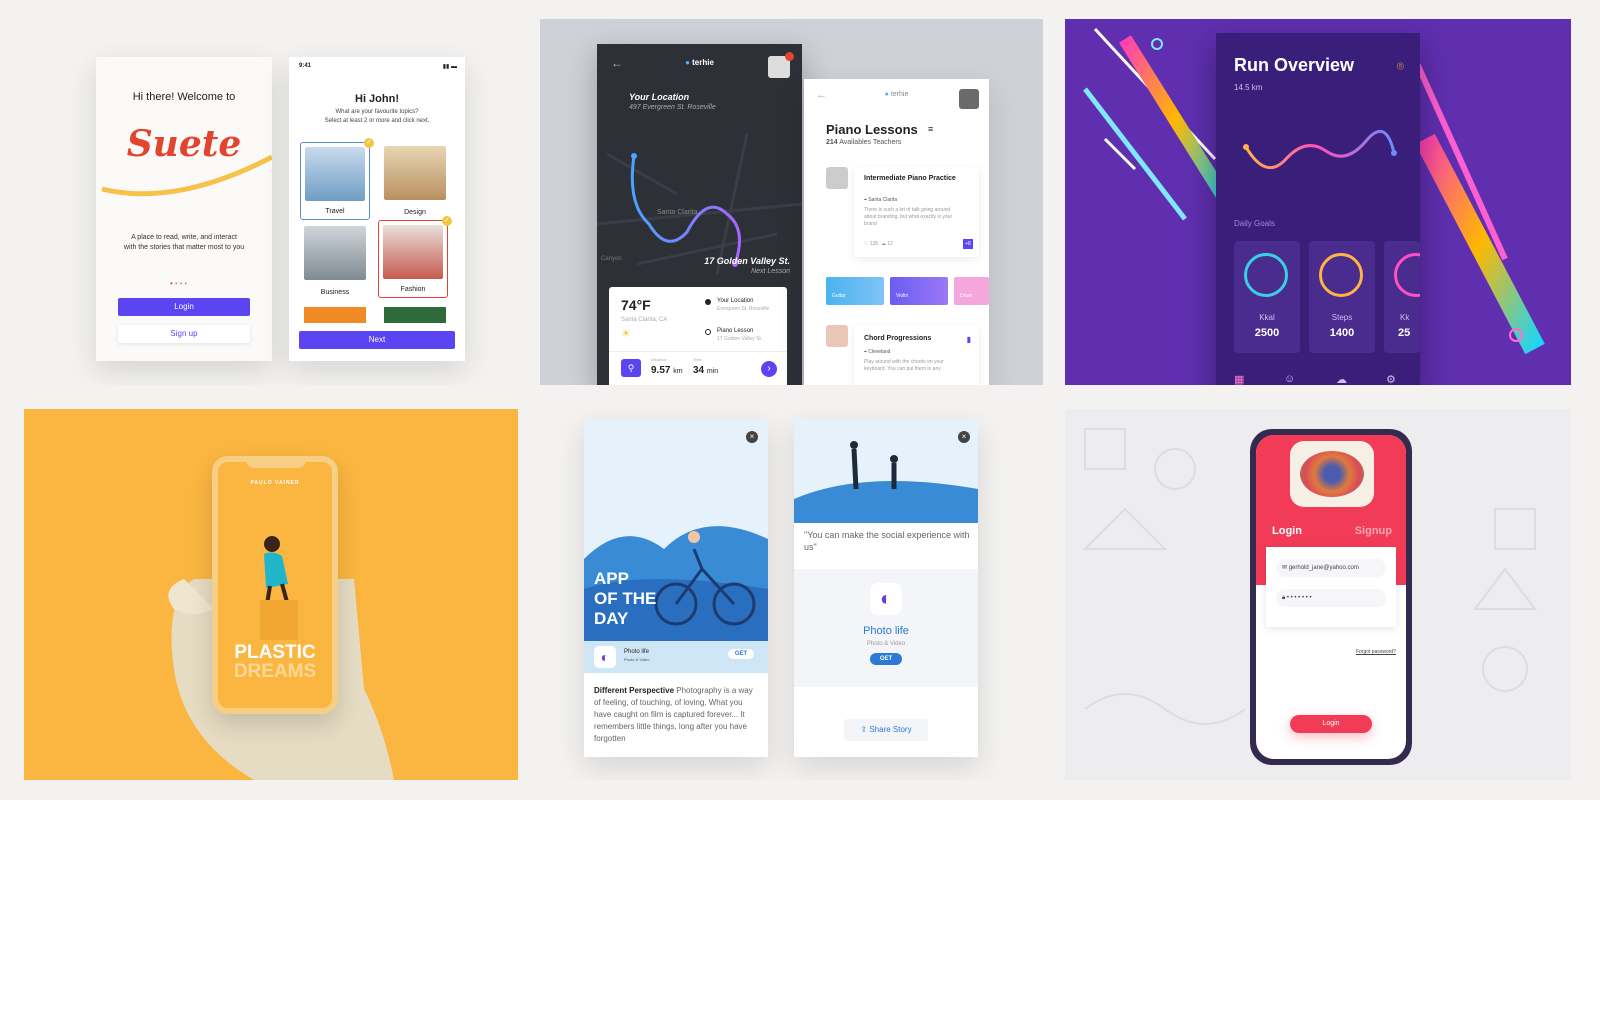  Describe the element at coordinates (1376, 652) in the screenshot. I see `forgot-password-link: Forgot password?` at that location.